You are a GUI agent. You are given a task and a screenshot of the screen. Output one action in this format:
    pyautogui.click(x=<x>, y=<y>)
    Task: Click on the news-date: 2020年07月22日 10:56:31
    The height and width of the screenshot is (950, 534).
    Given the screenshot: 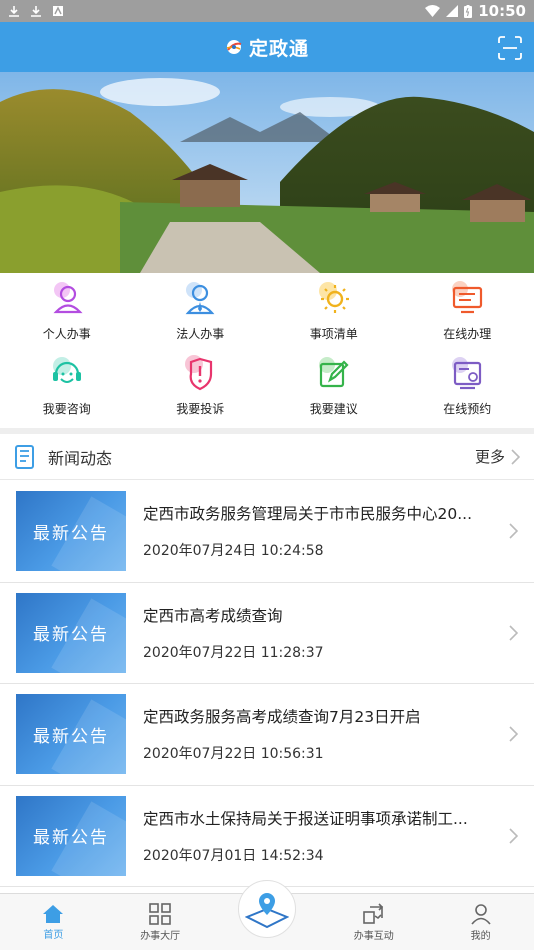 What is the action you would take?
    pyautogui.click(x=233, y=754)
    